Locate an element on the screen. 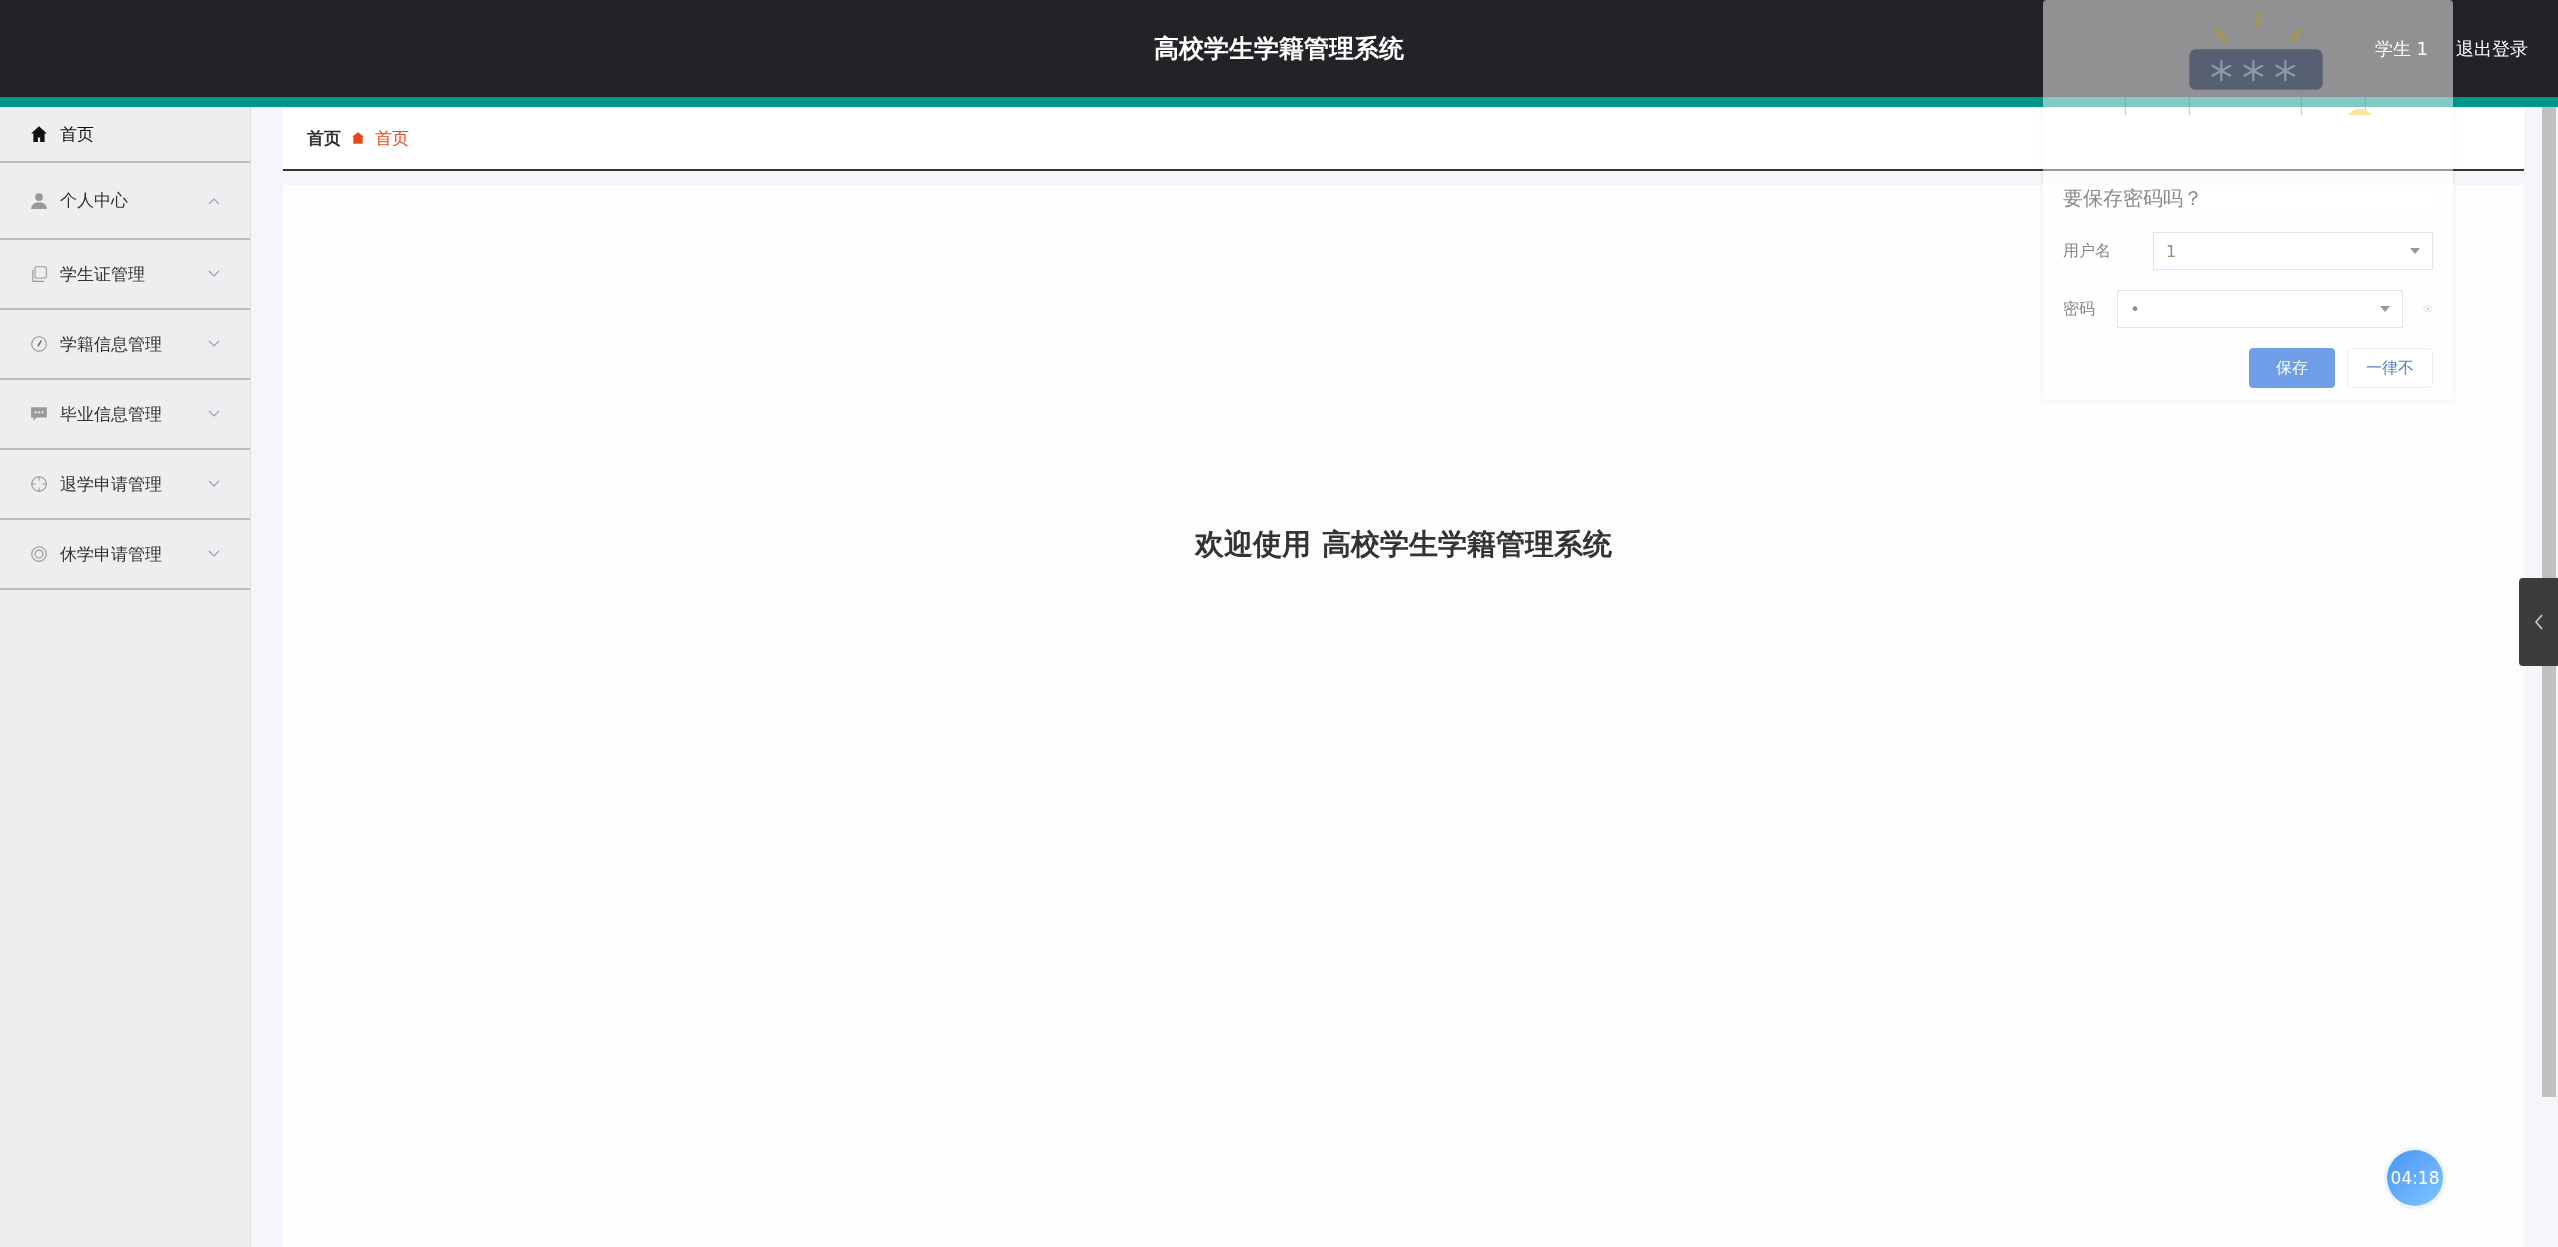 This screenshot has height=1247, width=2558. welcome-heading: 欢迎使用 高校学生学籍管理系统 is located at coordinates (1403, 544).